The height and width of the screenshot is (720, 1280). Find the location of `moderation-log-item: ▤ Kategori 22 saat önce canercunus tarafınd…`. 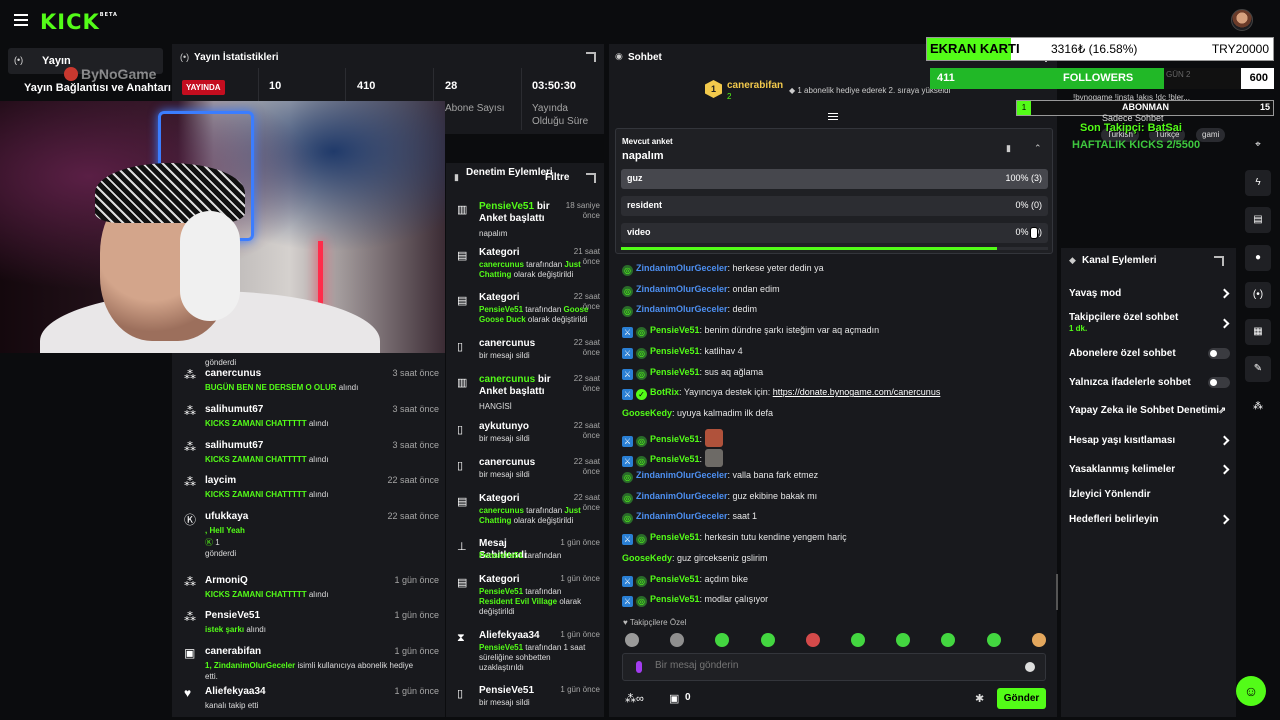

moderation-log-item: ▤ Kategori 22 saat önce canercunus tarafınd… is located at coordinates (528, 513).